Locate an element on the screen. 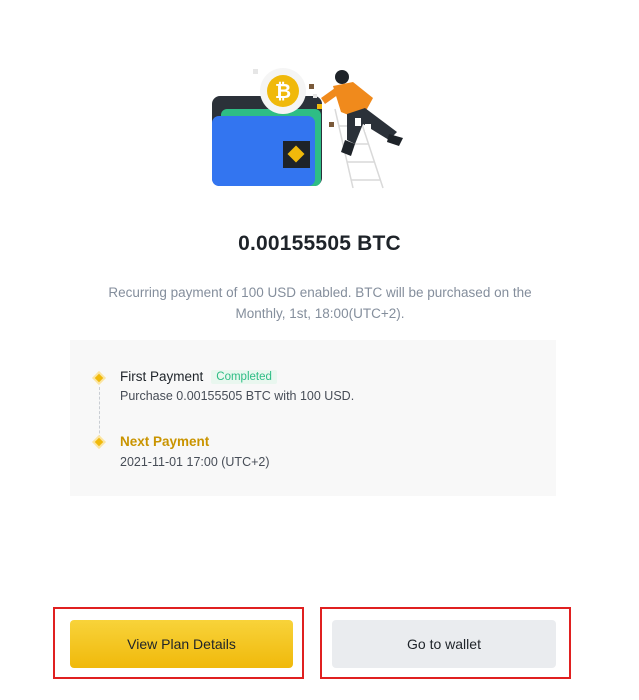 The width and height of the screenshot is (639, 700). timeline-connector is located at coordinates (99, 415).